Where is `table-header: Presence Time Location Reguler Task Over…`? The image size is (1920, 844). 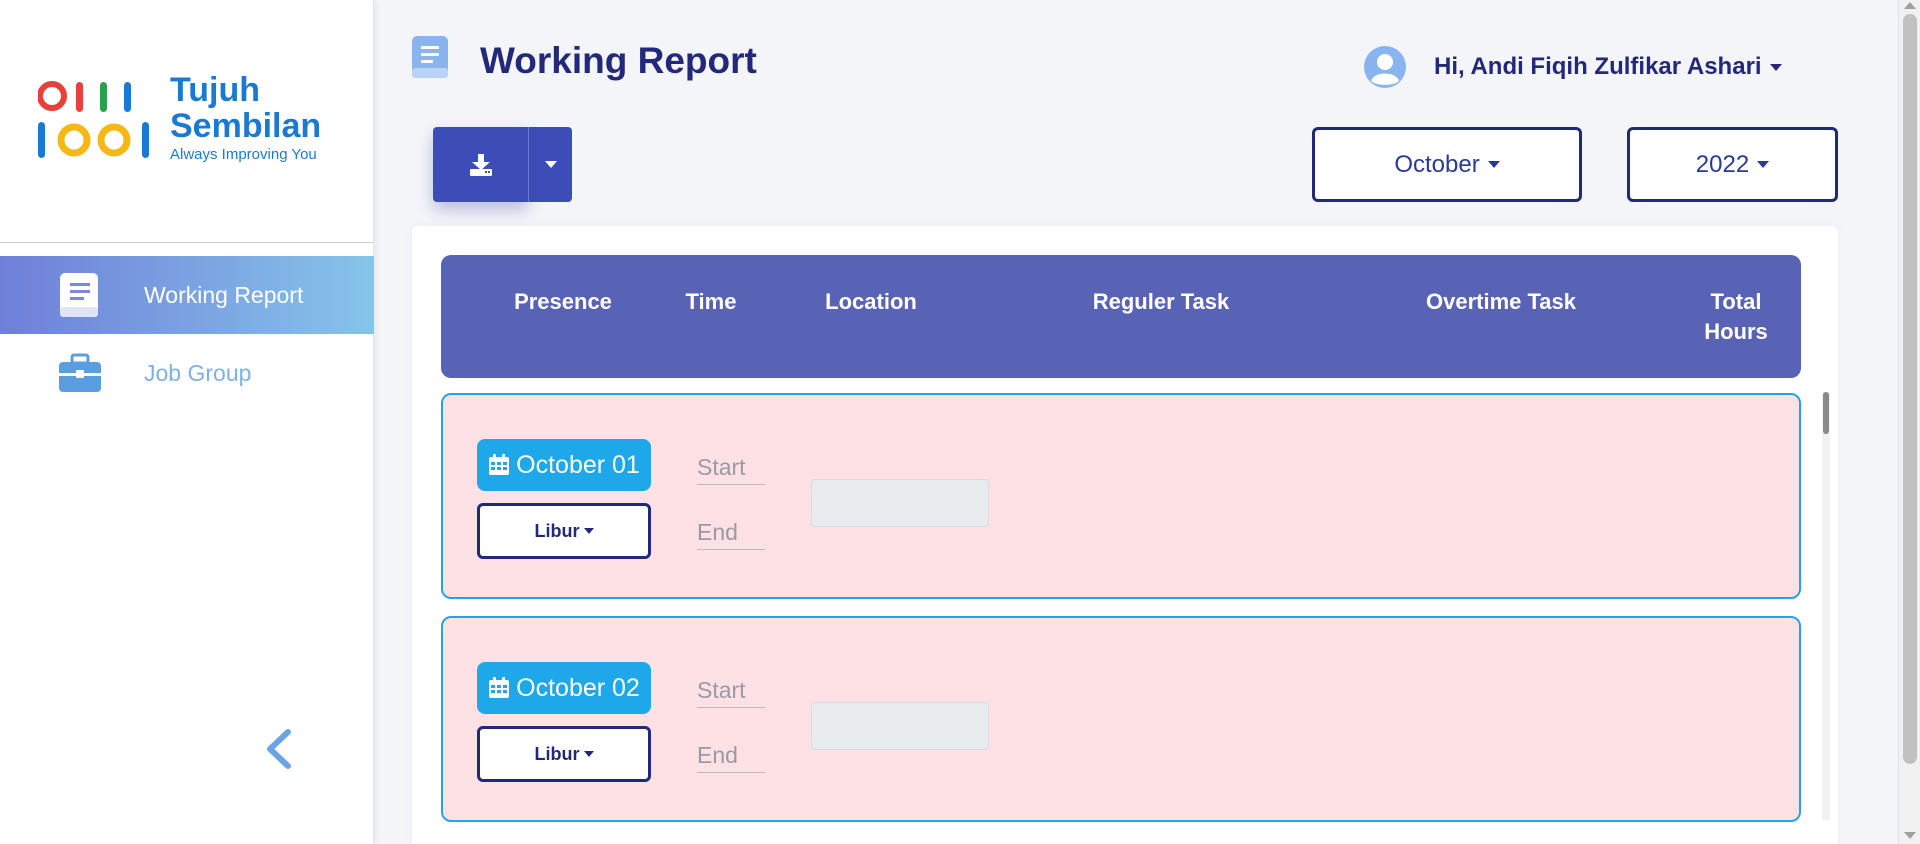 table-header: Presence Time Location Reguler Task Over… is located at coordinates (1121, 316).